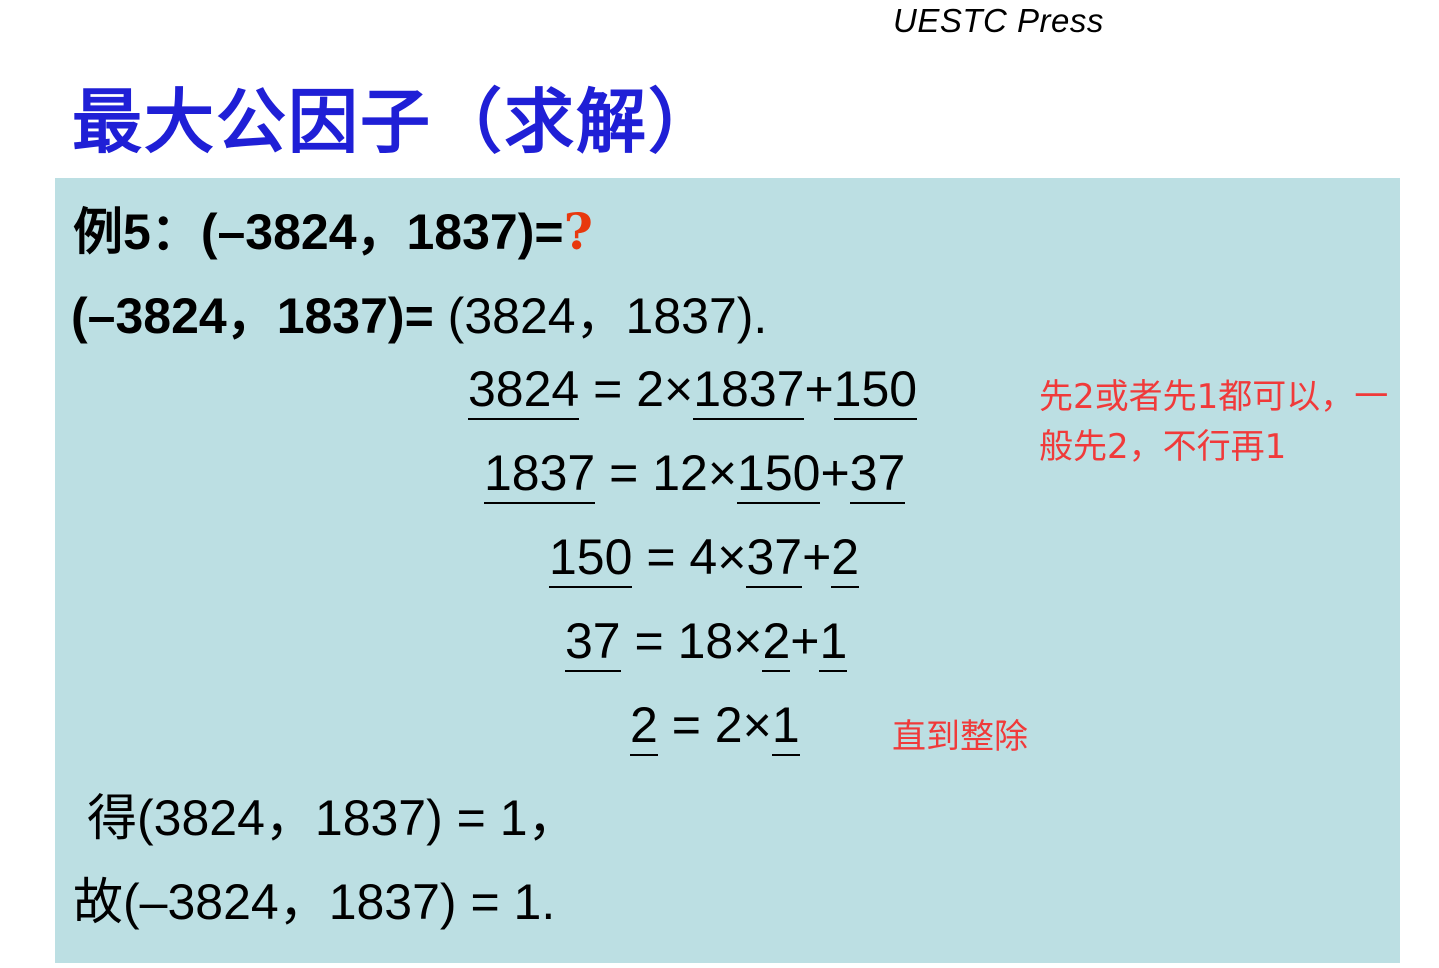  What do you see at coordinates (960, 737) in the screenshot?
I see `until-divisible-note: 直到整除` at bounding box center [960, 737].